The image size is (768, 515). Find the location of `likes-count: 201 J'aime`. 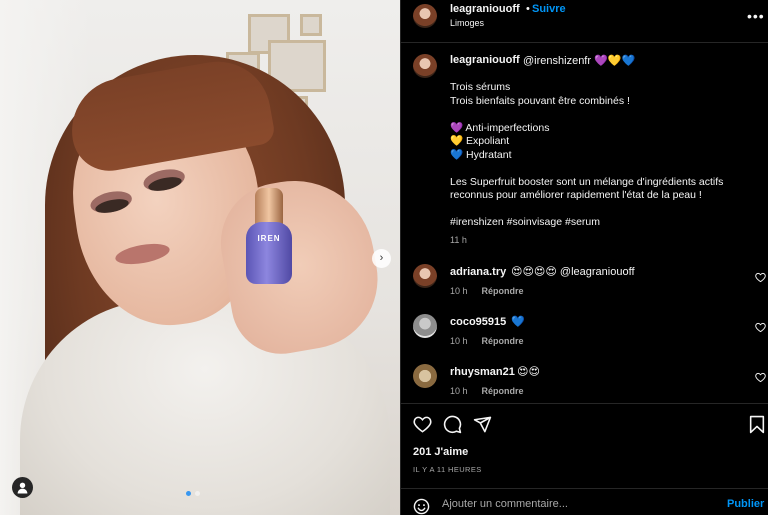

likes-count: 201 J'aime is located at coordinates (440, 452).